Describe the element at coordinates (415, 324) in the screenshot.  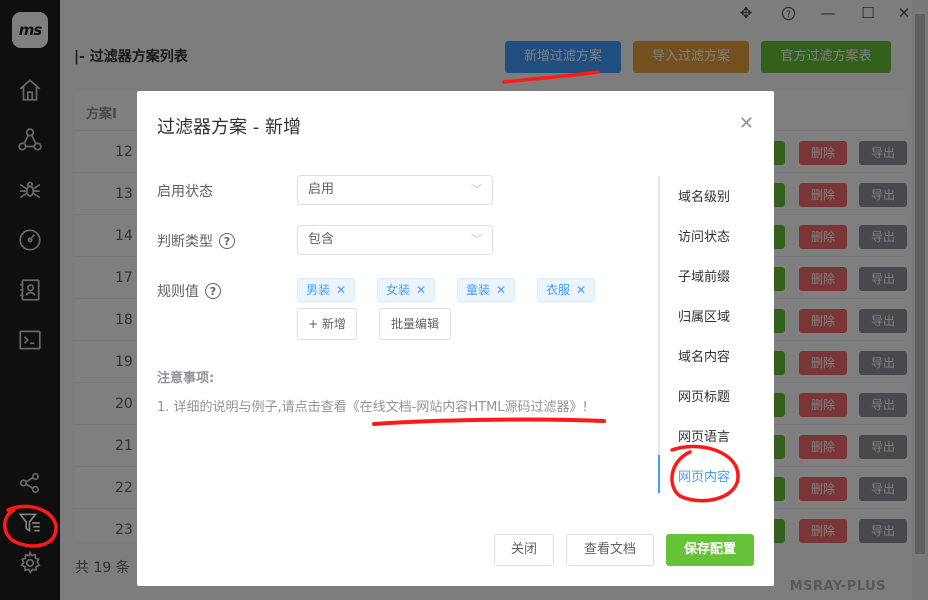
I see `batch-edit-button: 批量编辑` at that location.